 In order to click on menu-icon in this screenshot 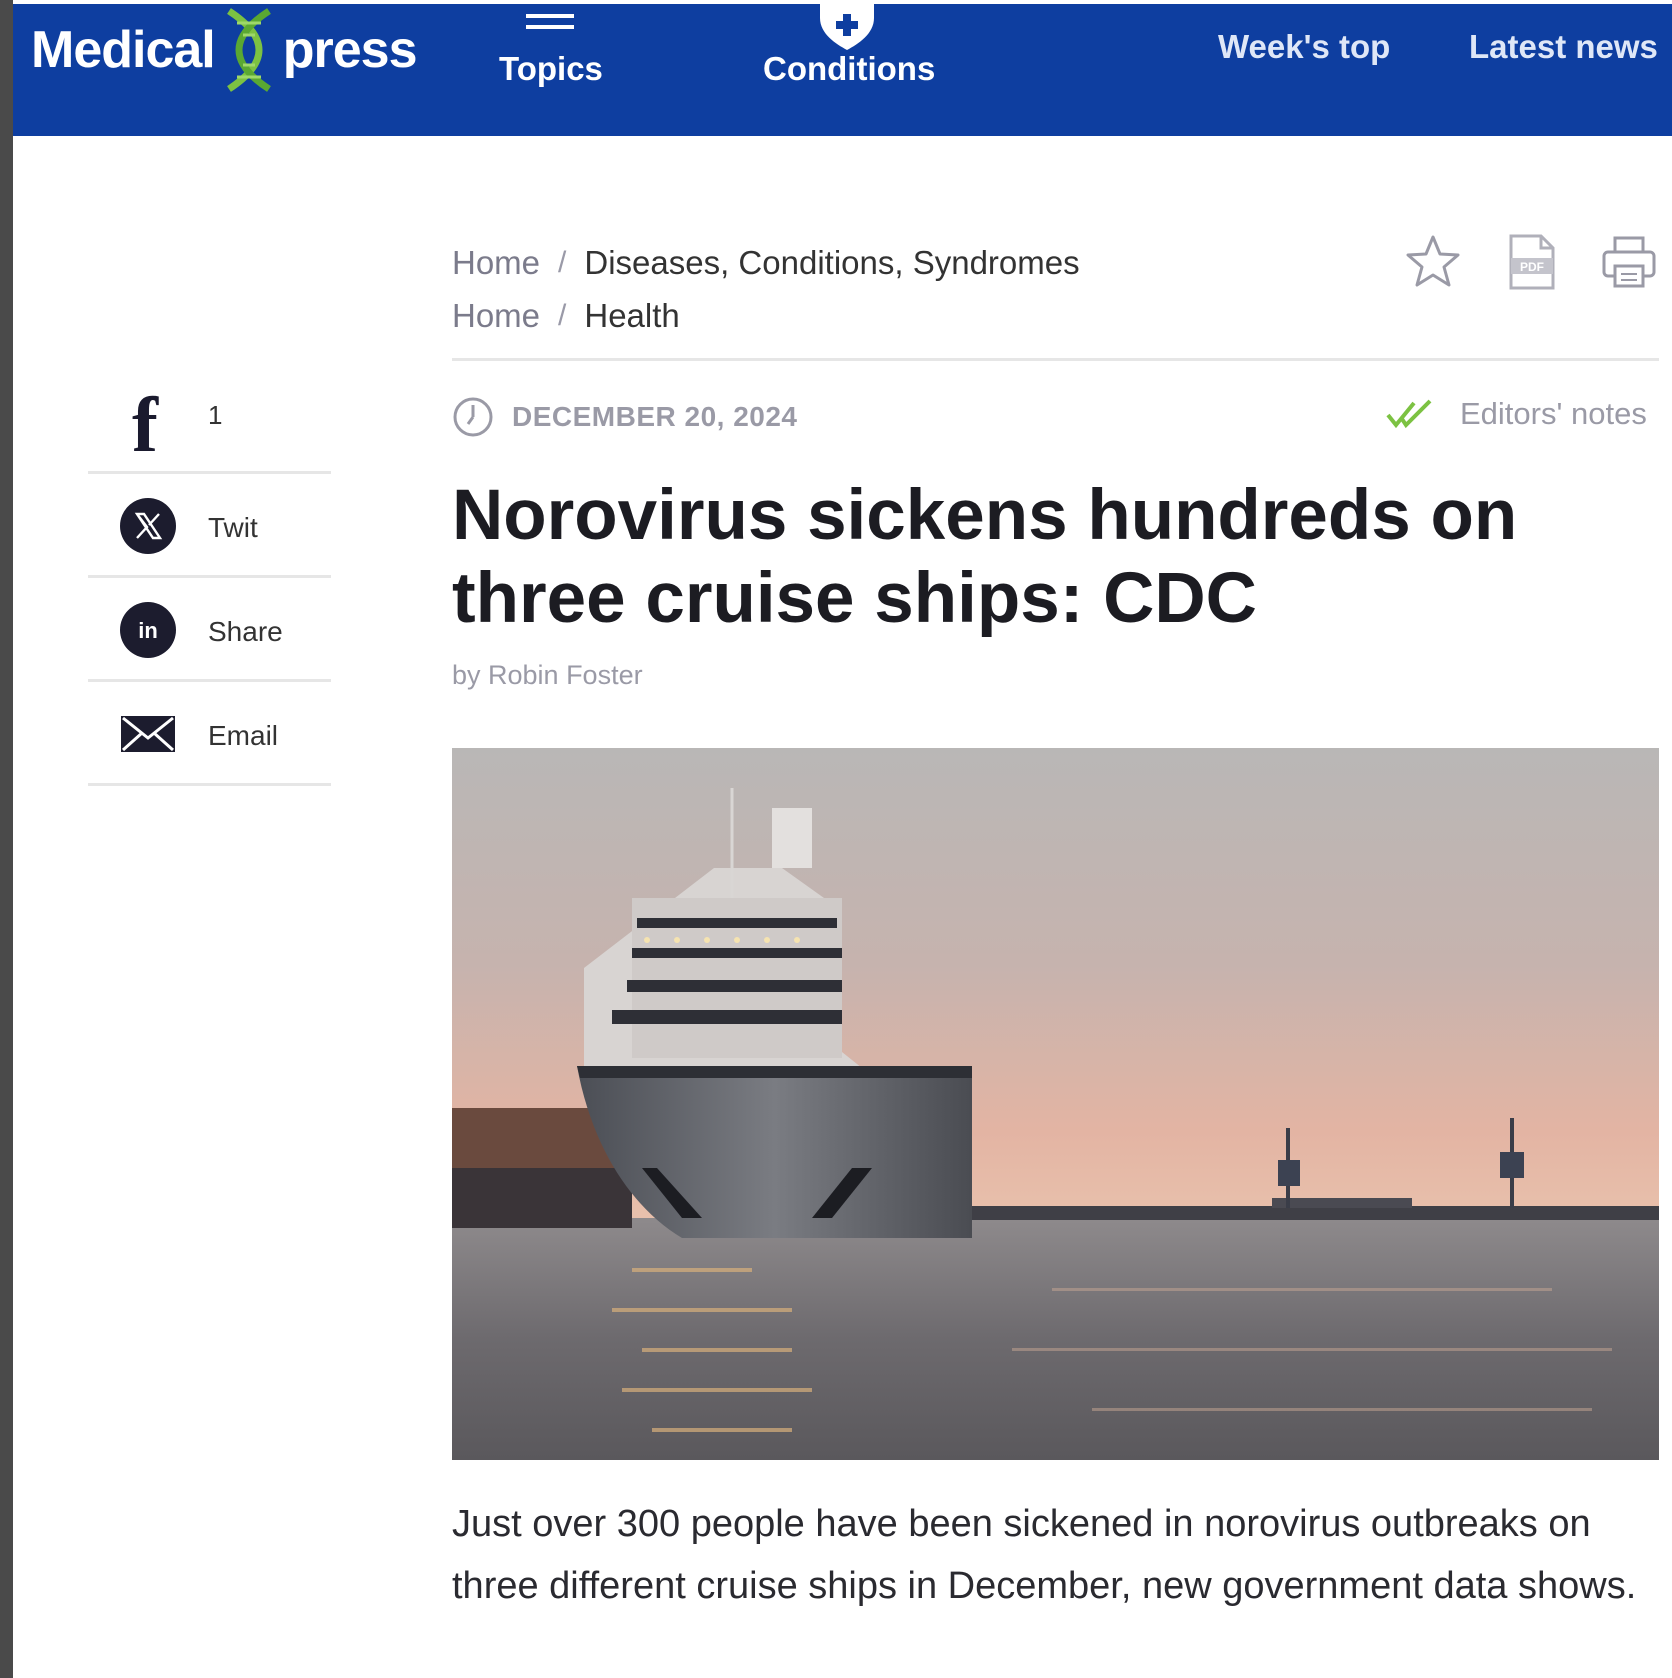, I will do `click(550, 25)`.